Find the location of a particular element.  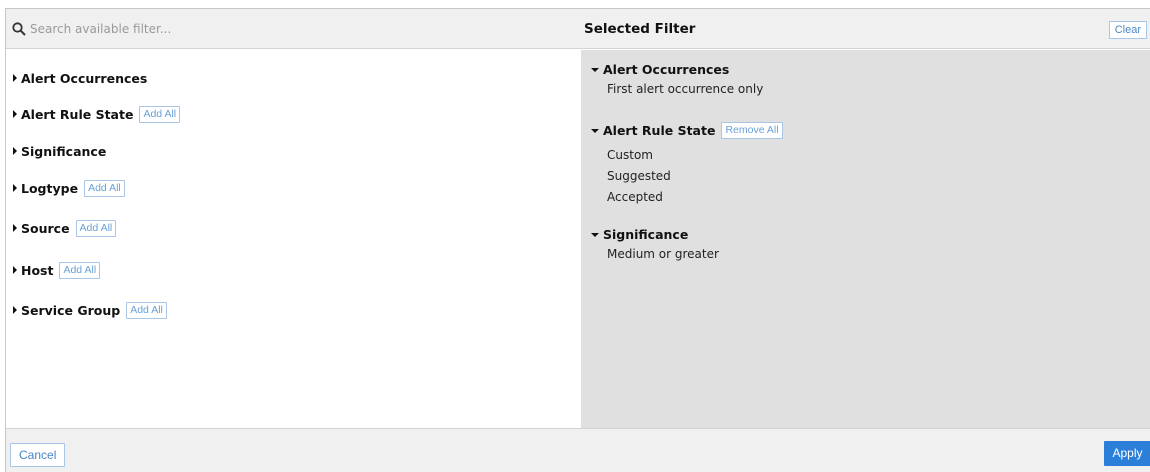

search-box is located at coordinates (212, 29).